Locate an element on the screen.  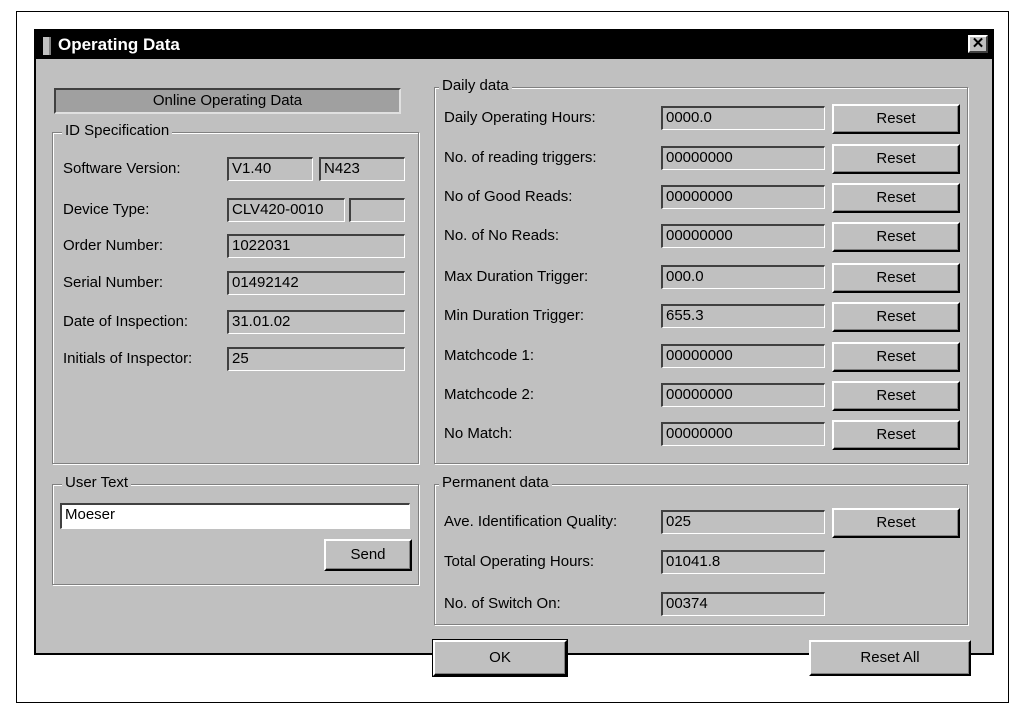
ok-button: OK is located at coordinates (500, 658).